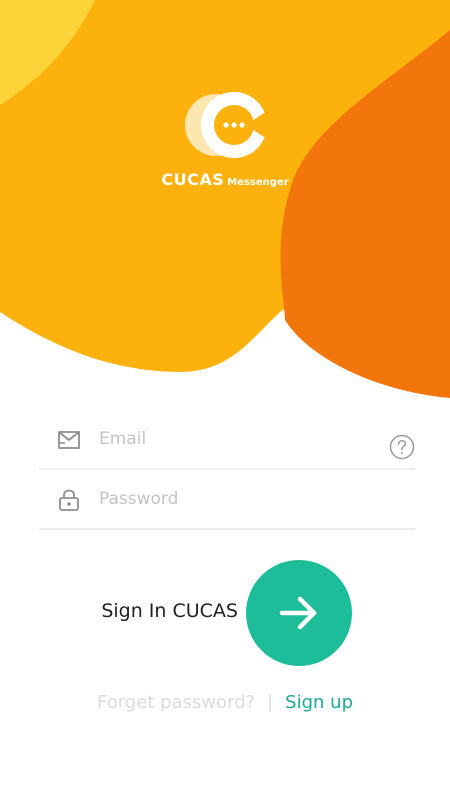  I want to click on question-circle-icon, so click(402, 447).